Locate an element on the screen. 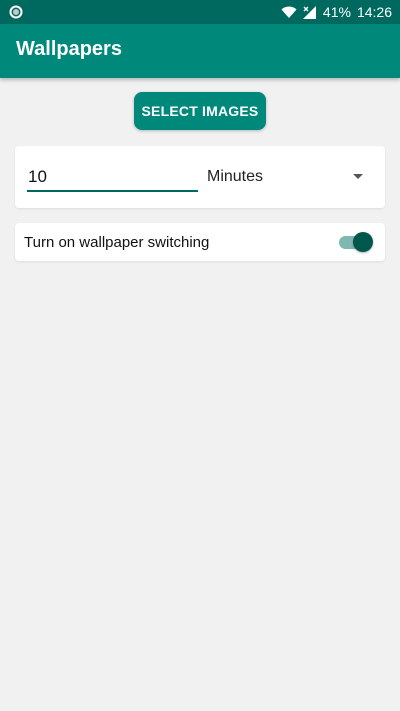 The height and width of the screenshot is (711, 400). switching-card: Turn on wallpaper switching is located at coordinates (200, 242).